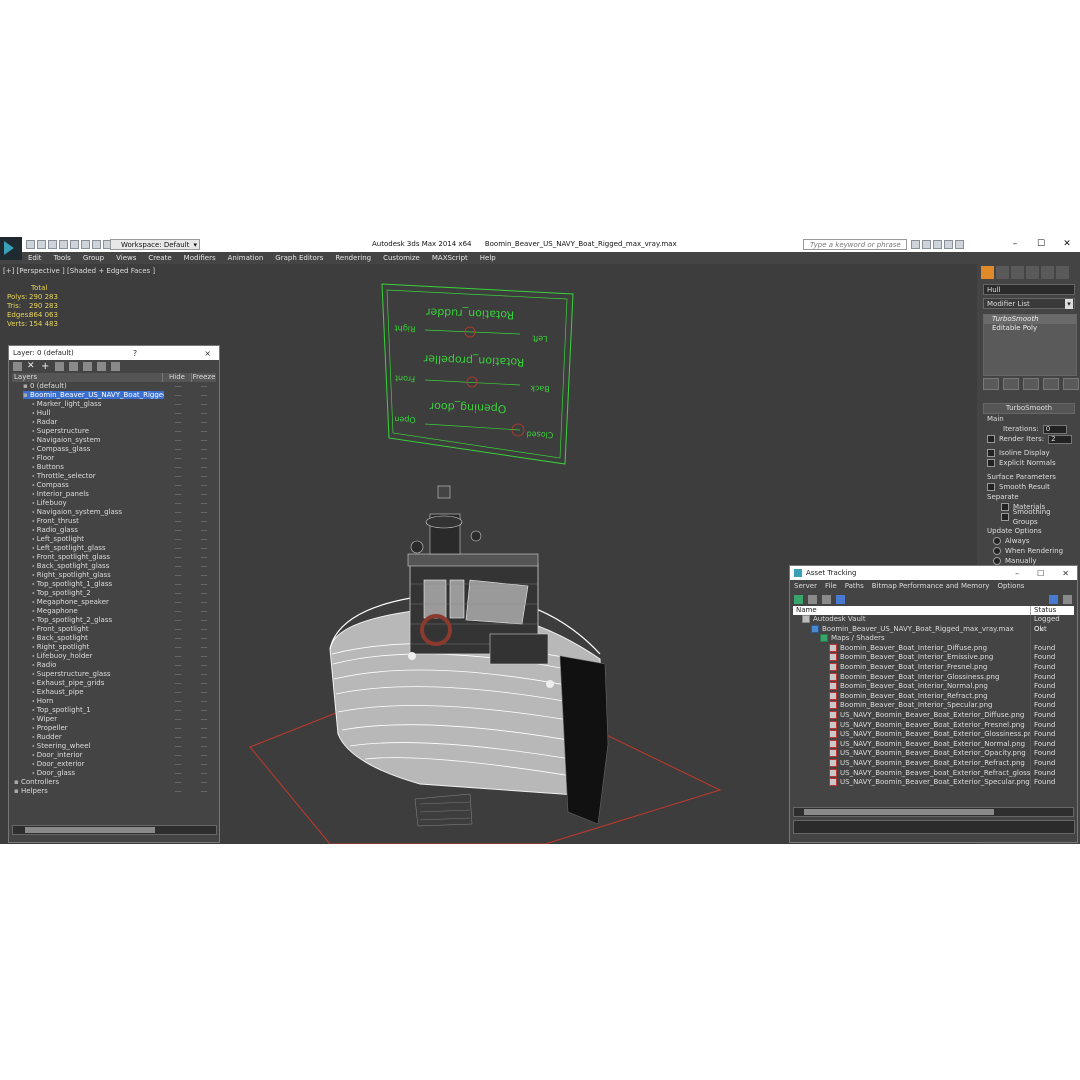 This screenshot has width=1080, height=1080. I want to click on layer-row: ⬩ Top_spotlight_2_glass — —, so click(114, 620).